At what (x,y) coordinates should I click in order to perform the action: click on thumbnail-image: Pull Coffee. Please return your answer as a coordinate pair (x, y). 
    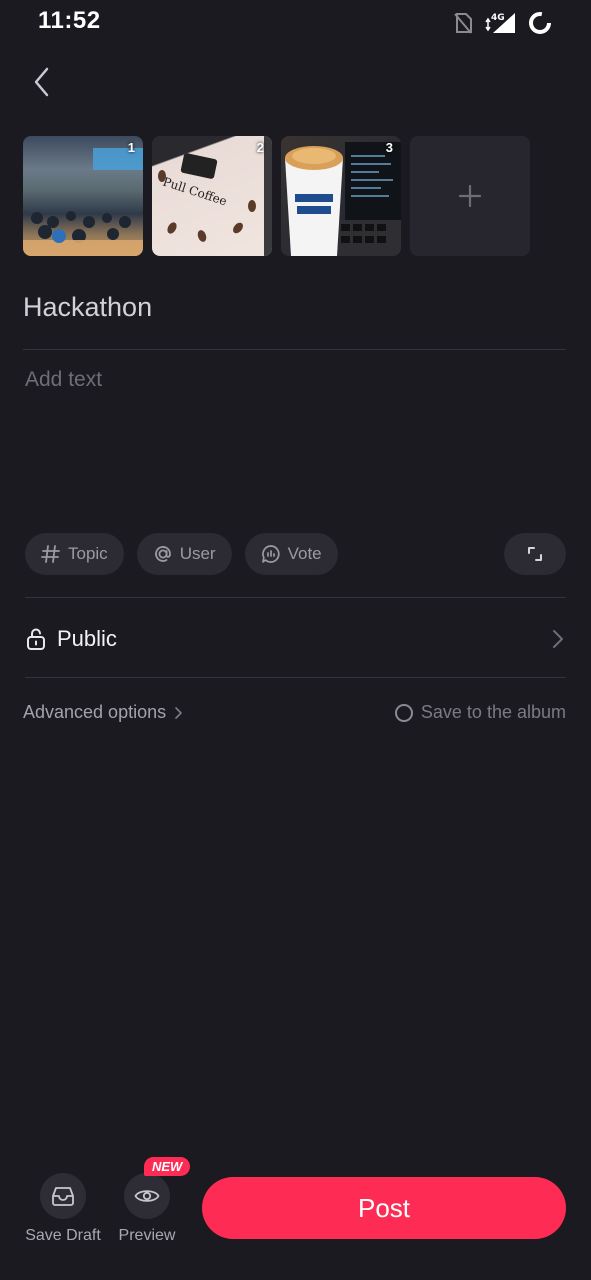
    Looking at the image, I should click on (215, 196).